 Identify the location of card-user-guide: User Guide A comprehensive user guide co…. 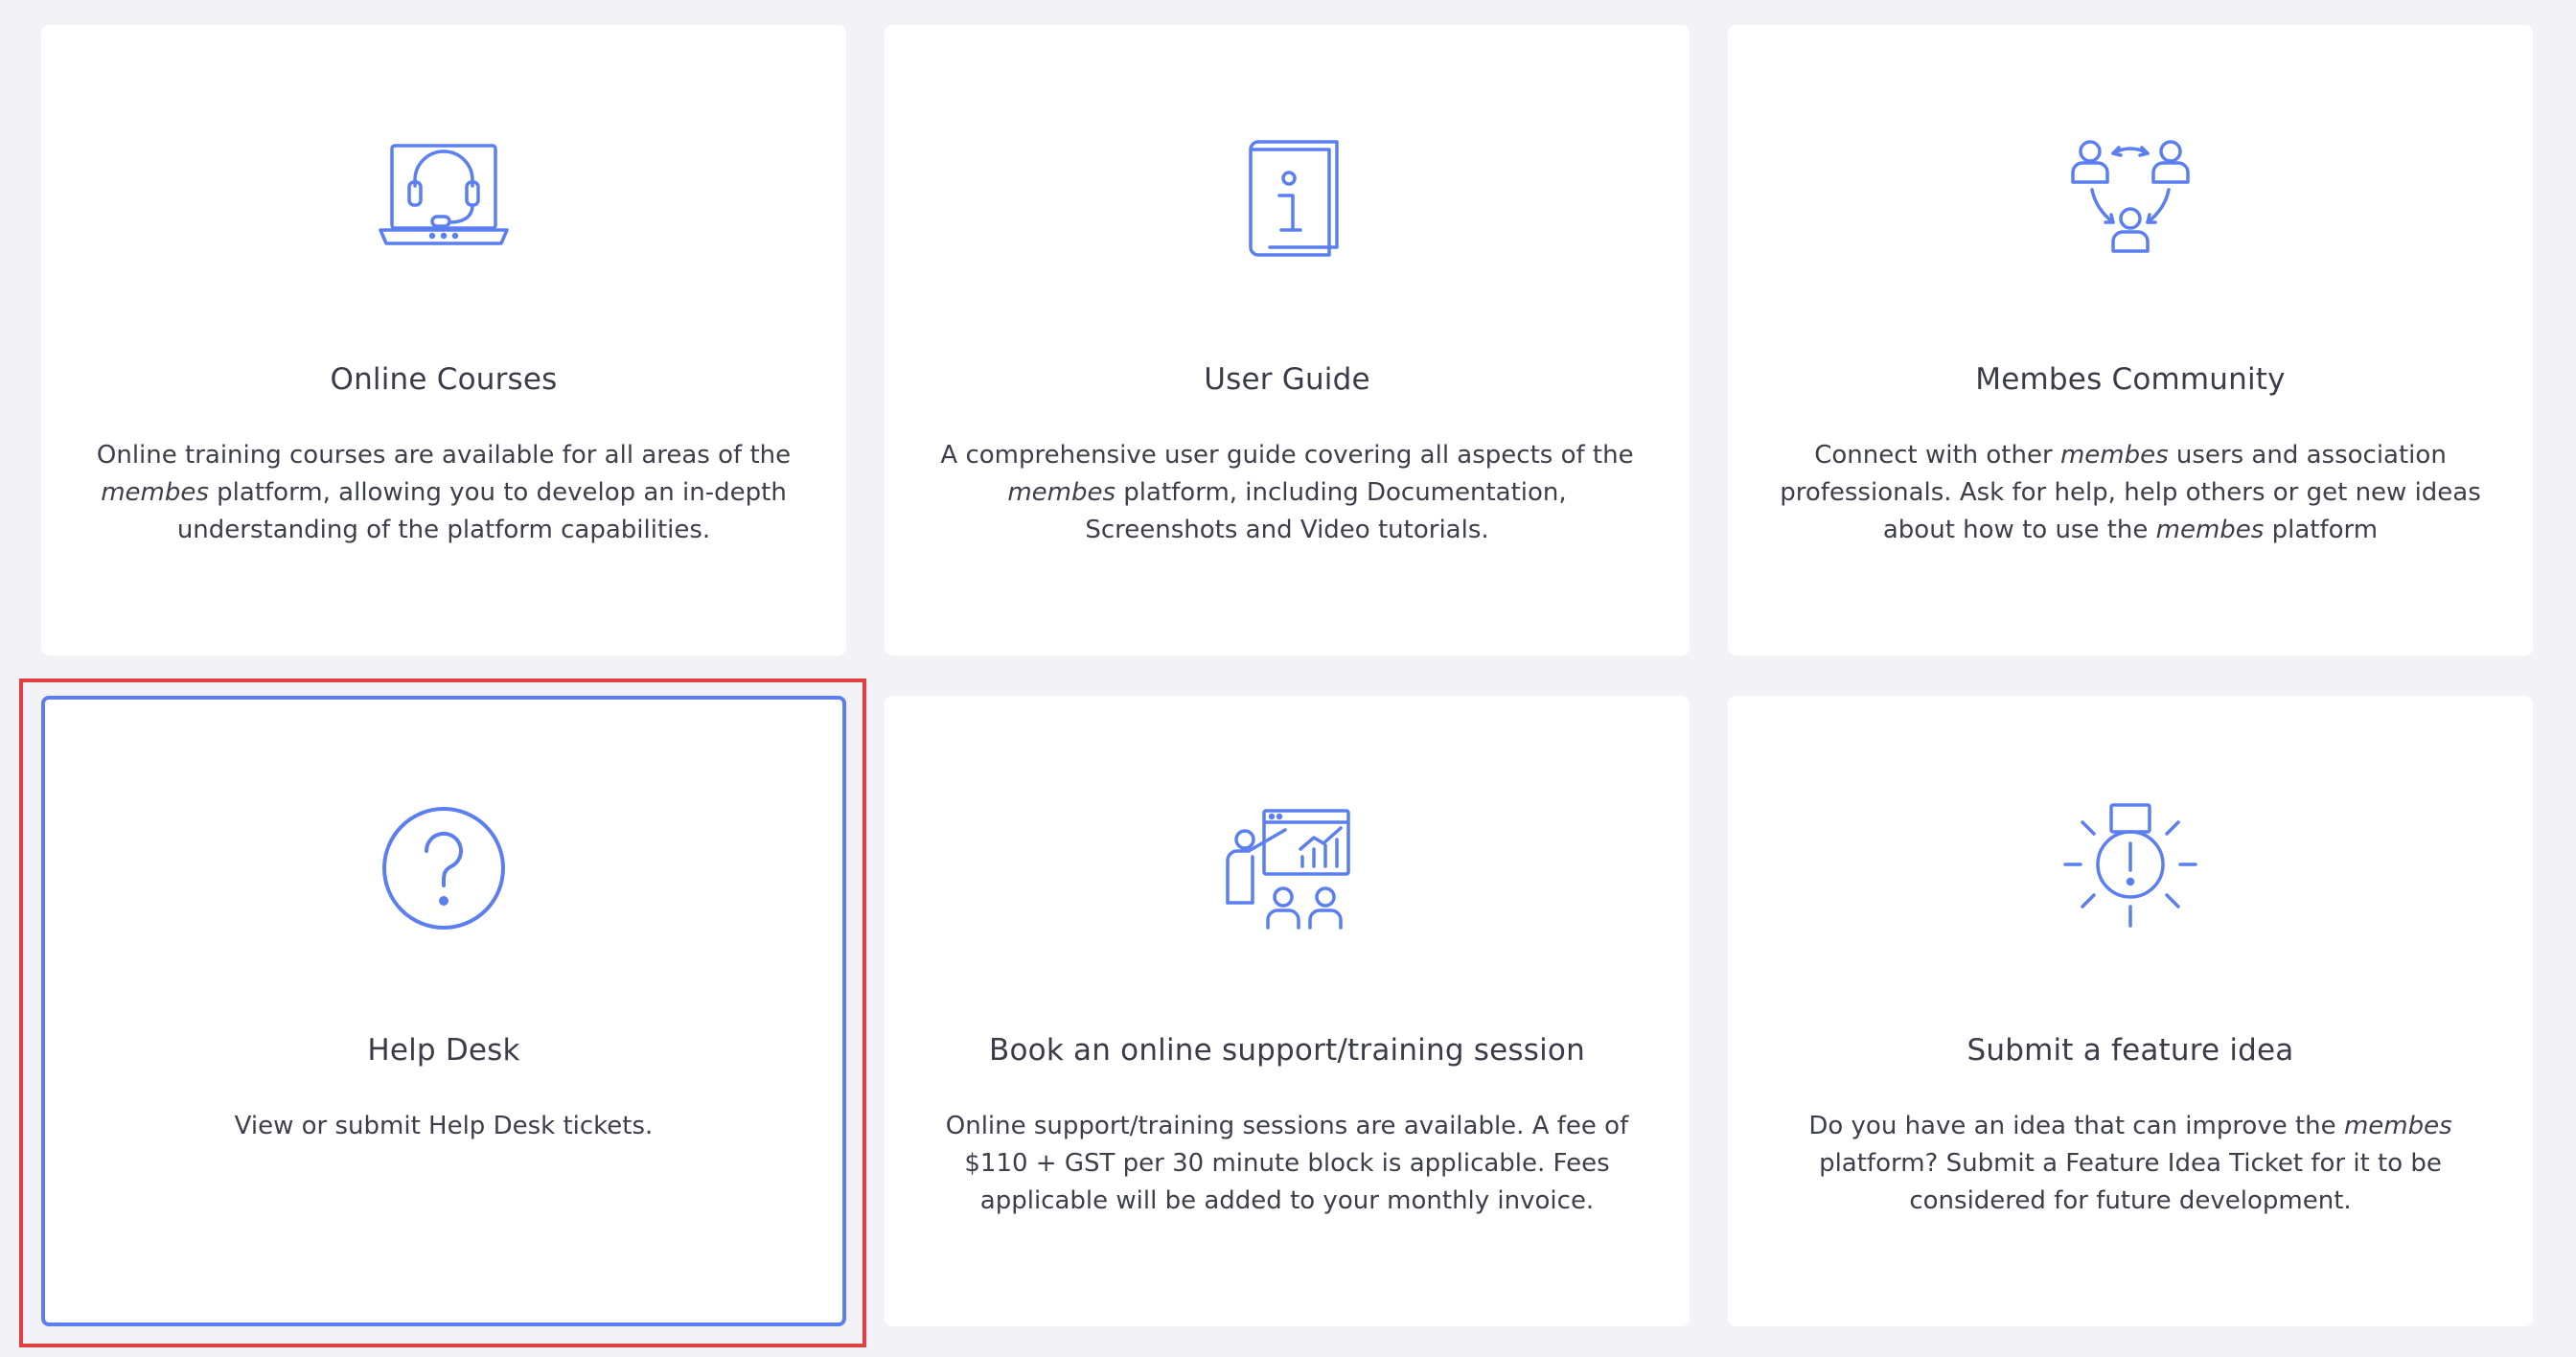
(1287, 340).